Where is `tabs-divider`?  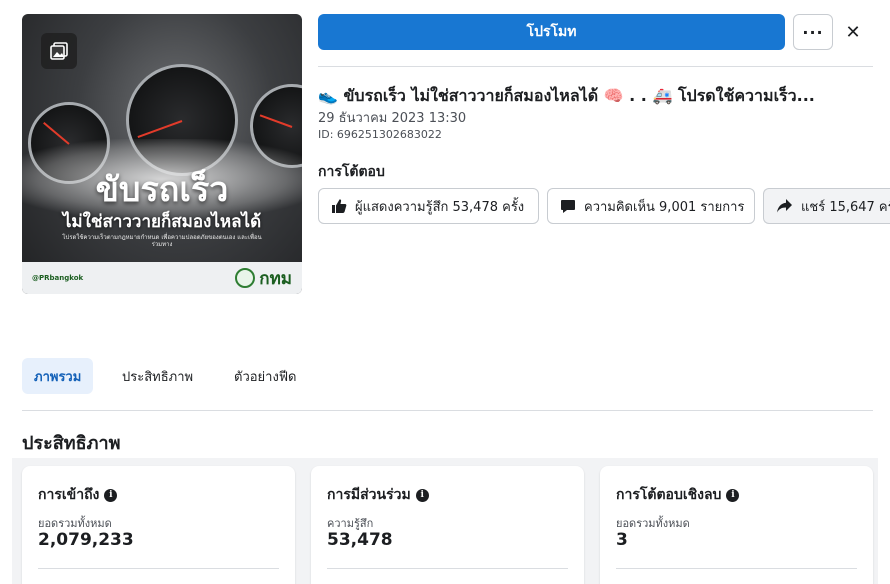
tabs-divider is located at coordinates (447, 410).